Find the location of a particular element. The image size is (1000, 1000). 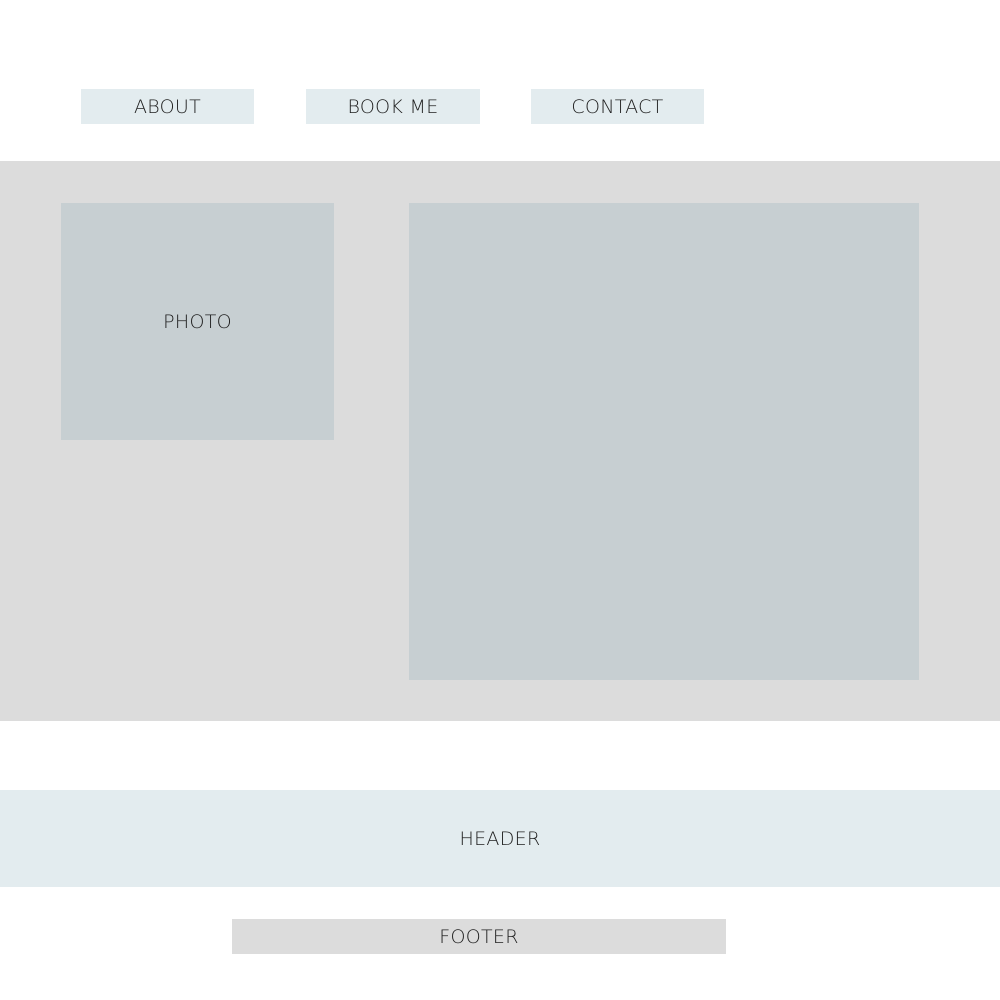

header-label: HEADER is located at coordinates (500, 838).